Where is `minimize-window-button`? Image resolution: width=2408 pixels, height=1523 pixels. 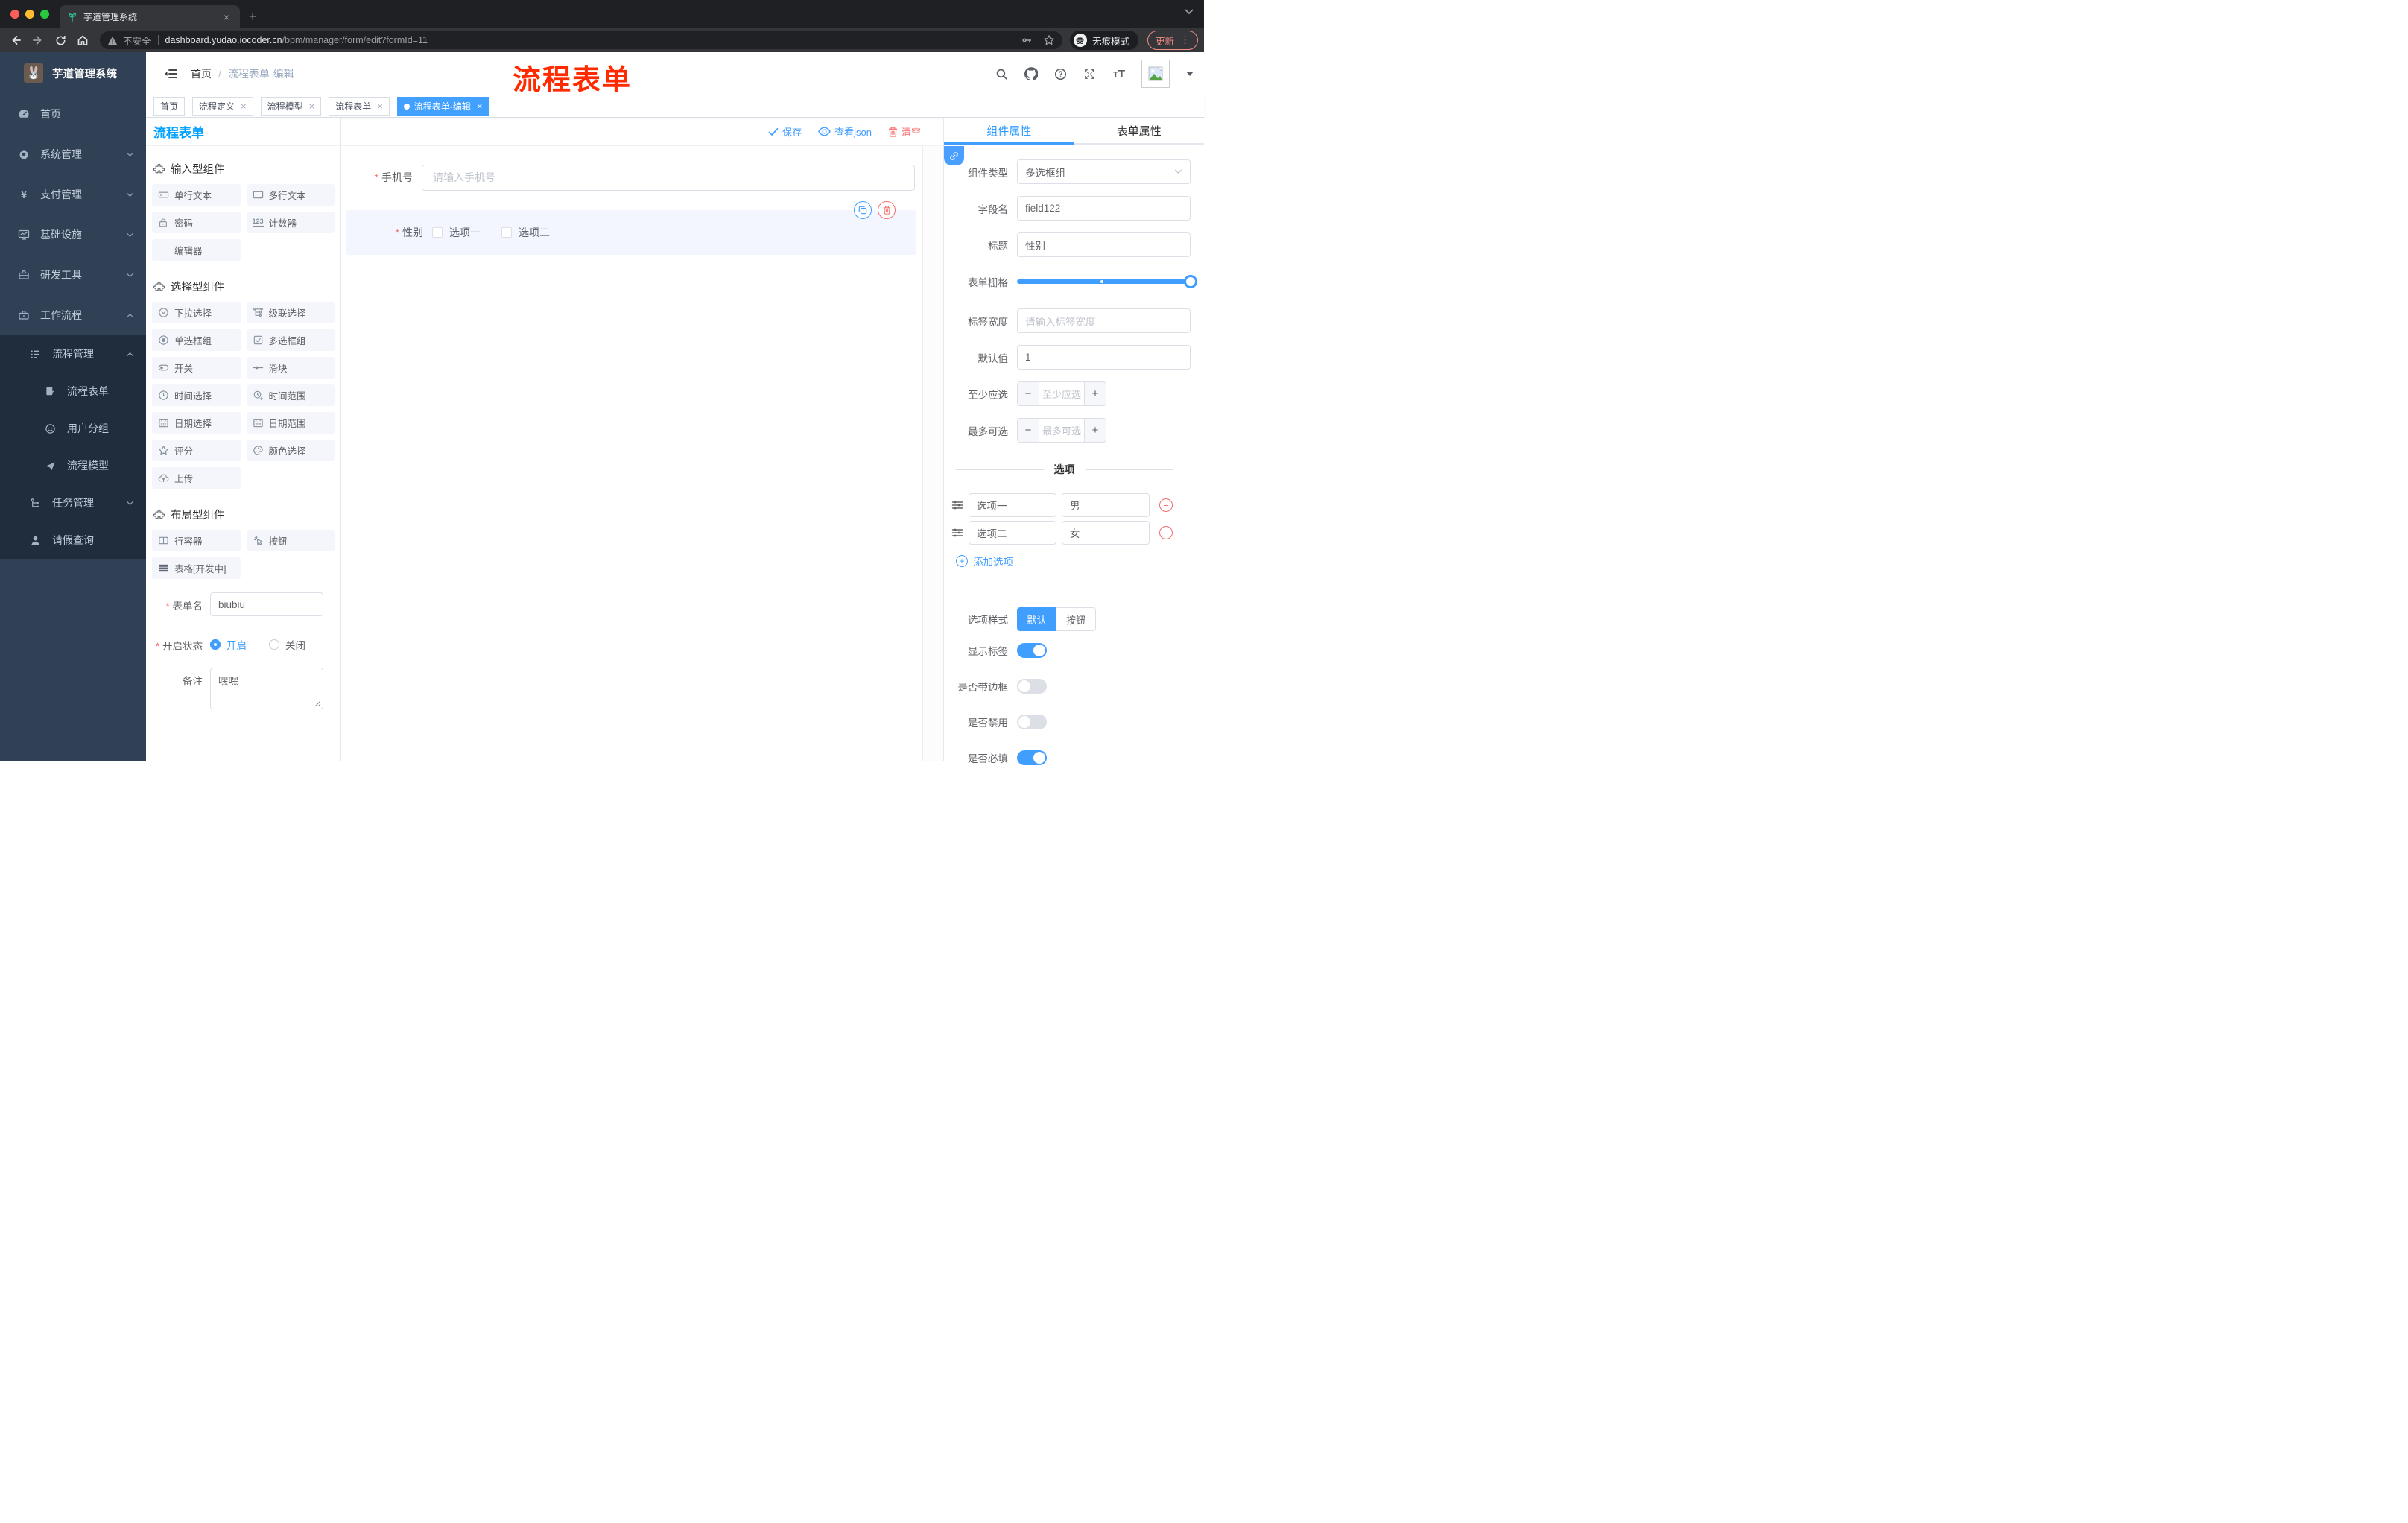
minimize-window-button is located at coordinates (29, 15).